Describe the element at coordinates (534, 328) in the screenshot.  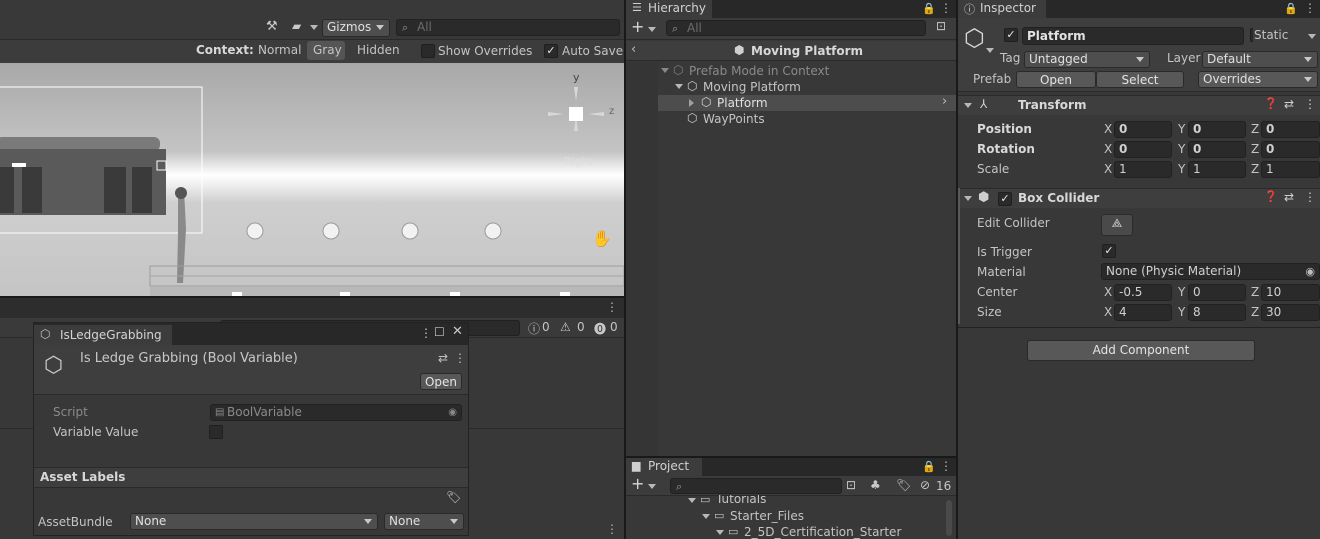
I see `info-count-icon: ⓘ` at that location.